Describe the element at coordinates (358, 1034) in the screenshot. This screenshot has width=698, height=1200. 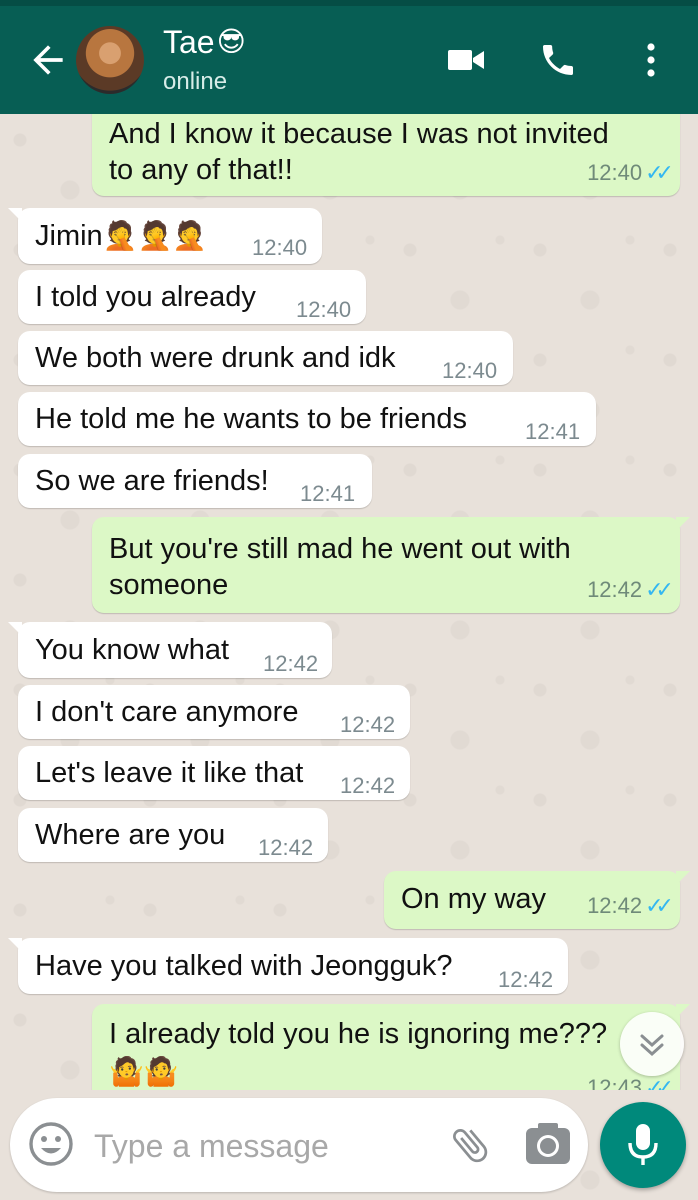
I see `message-text: I already told you he is ignoring me???` at that location.